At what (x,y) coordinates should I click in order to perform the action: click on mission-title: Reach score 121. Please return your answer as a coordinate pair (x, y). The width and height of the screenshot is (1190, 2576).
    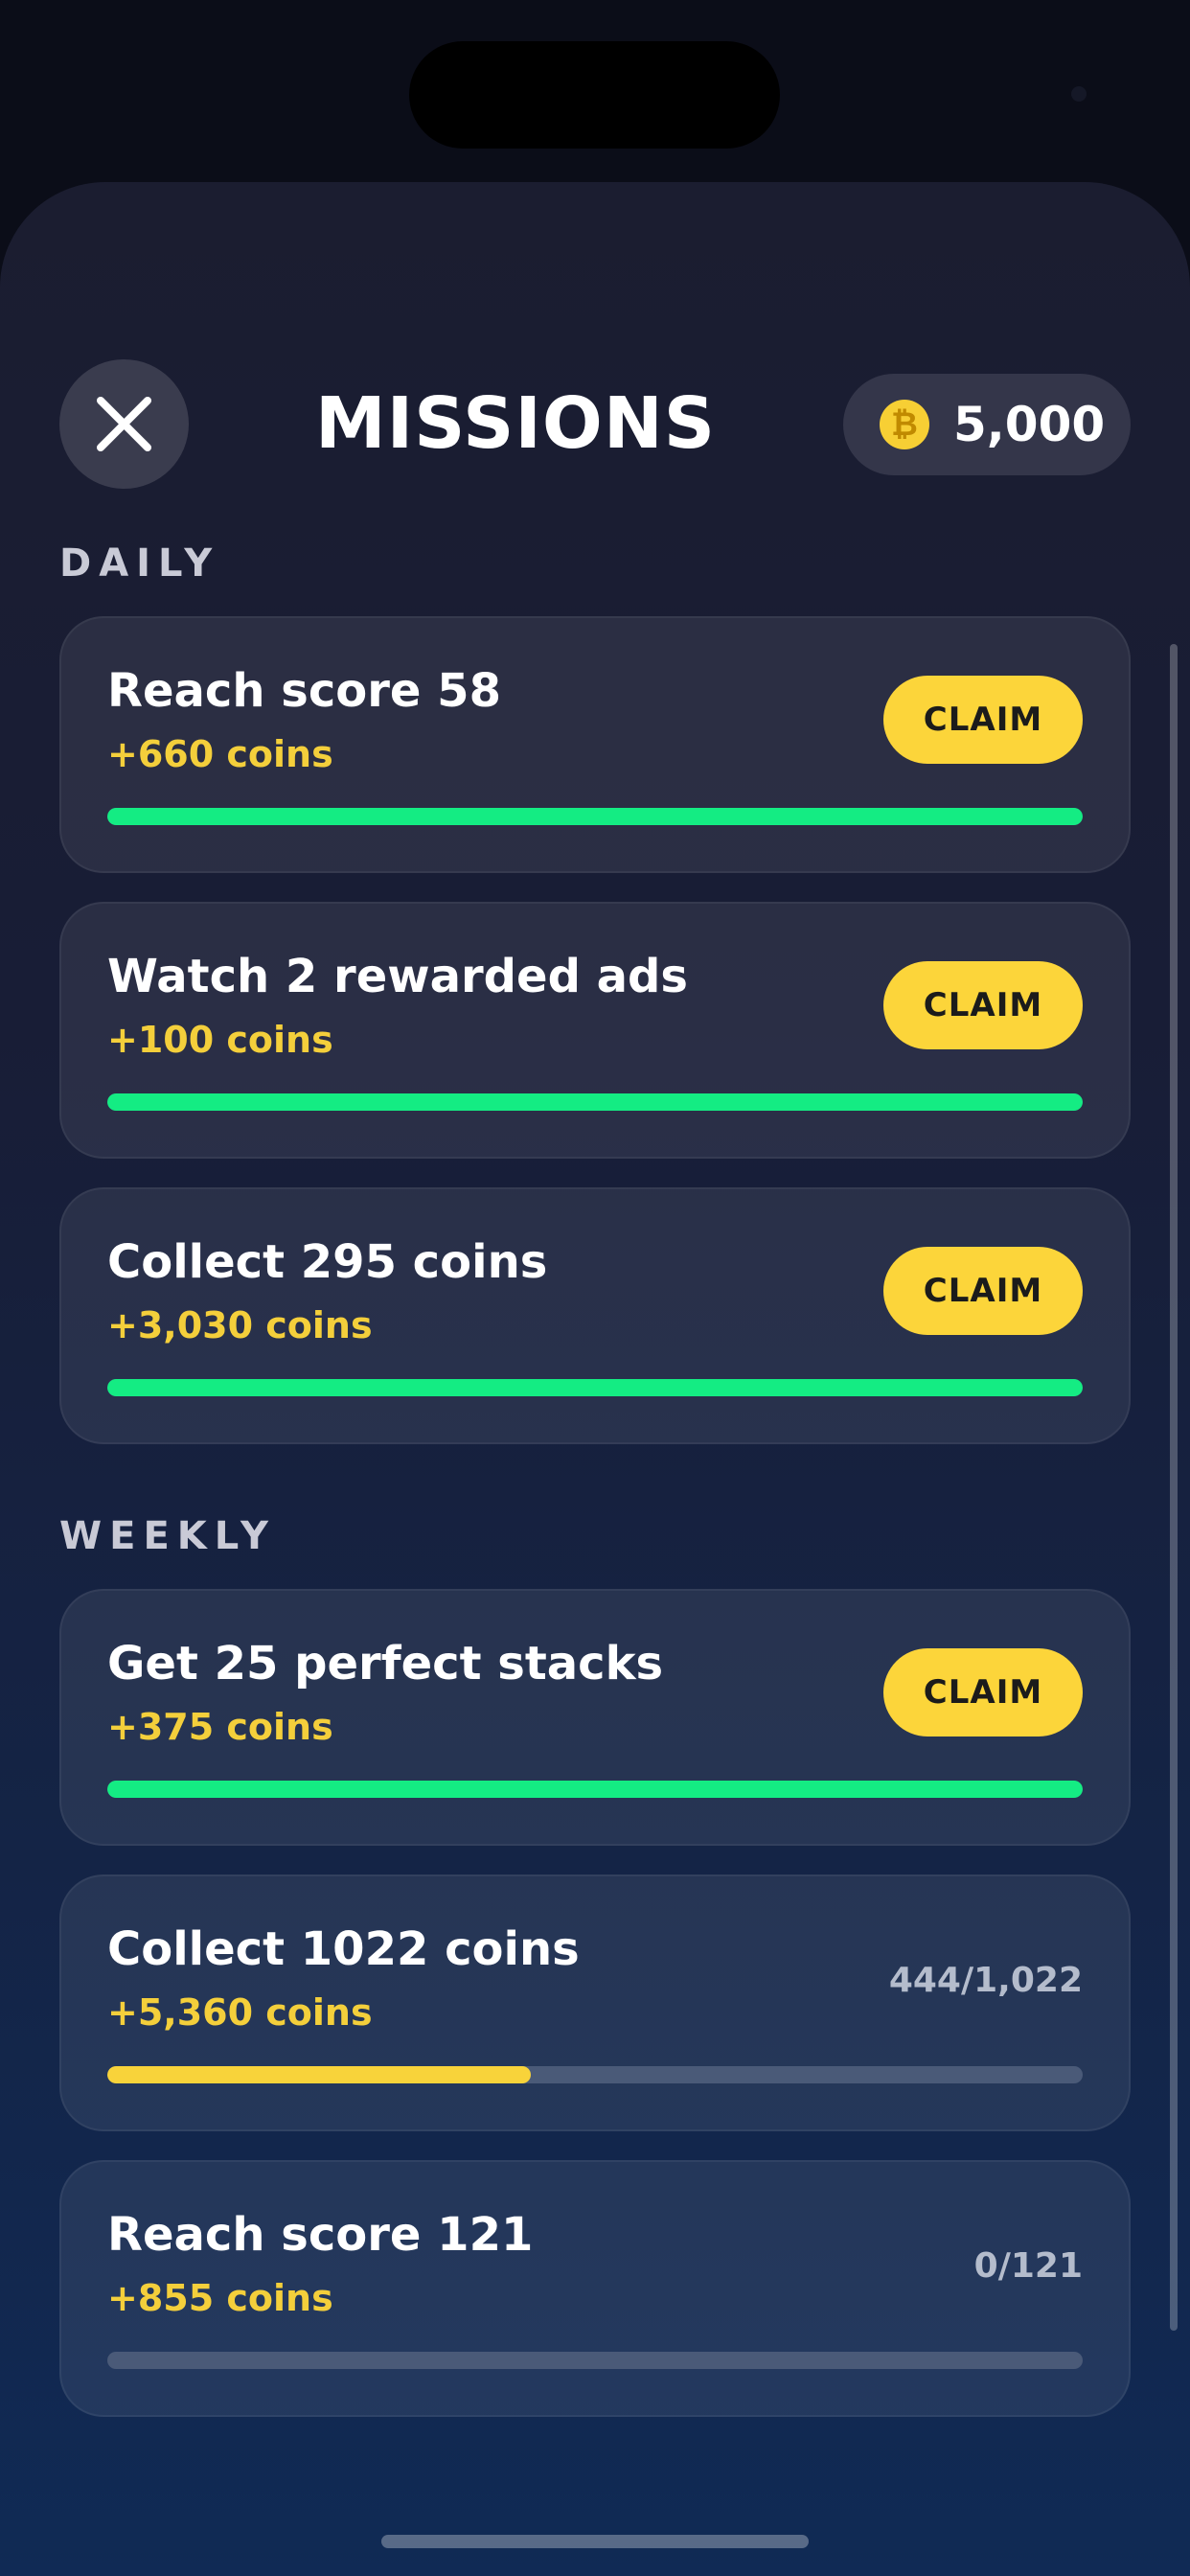
    Looking at the image, I should click on (320, 2235).